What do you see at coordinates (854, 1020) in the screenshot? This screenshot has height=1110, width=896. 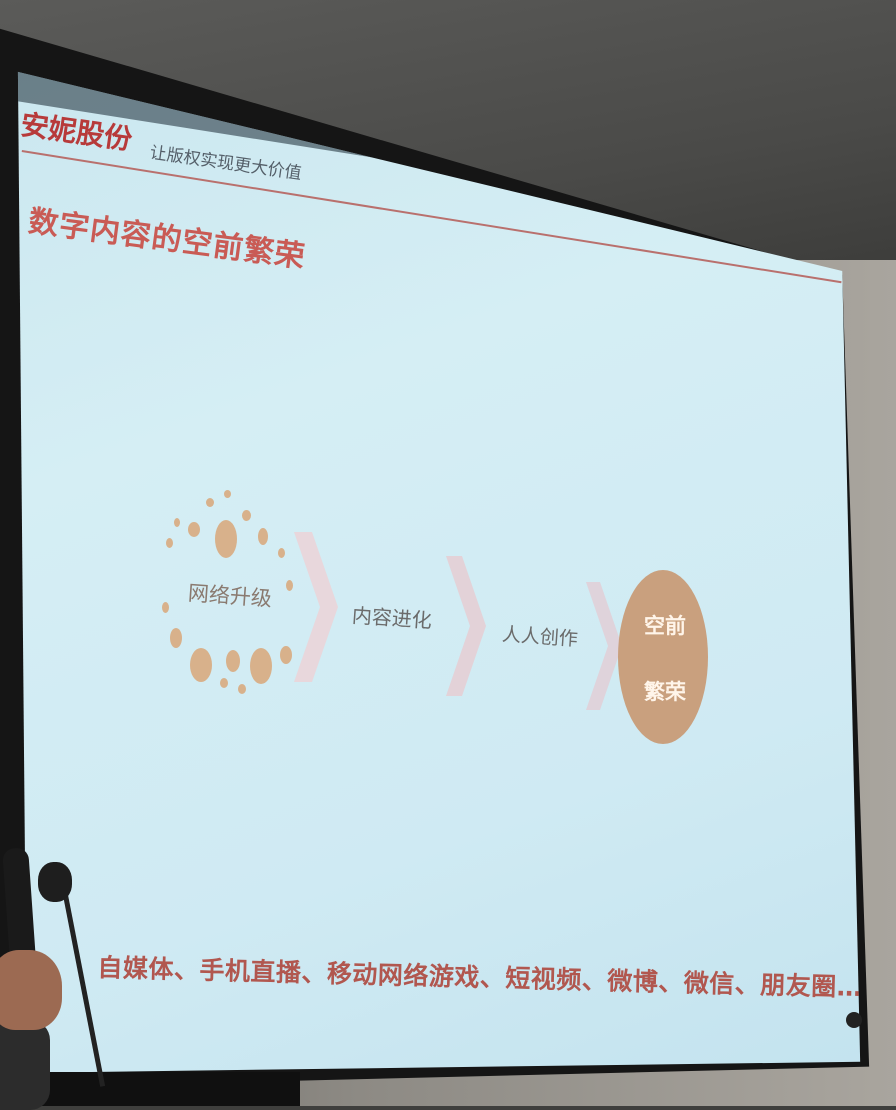 I see `screen-knob` at bounding box center [854, 1020].